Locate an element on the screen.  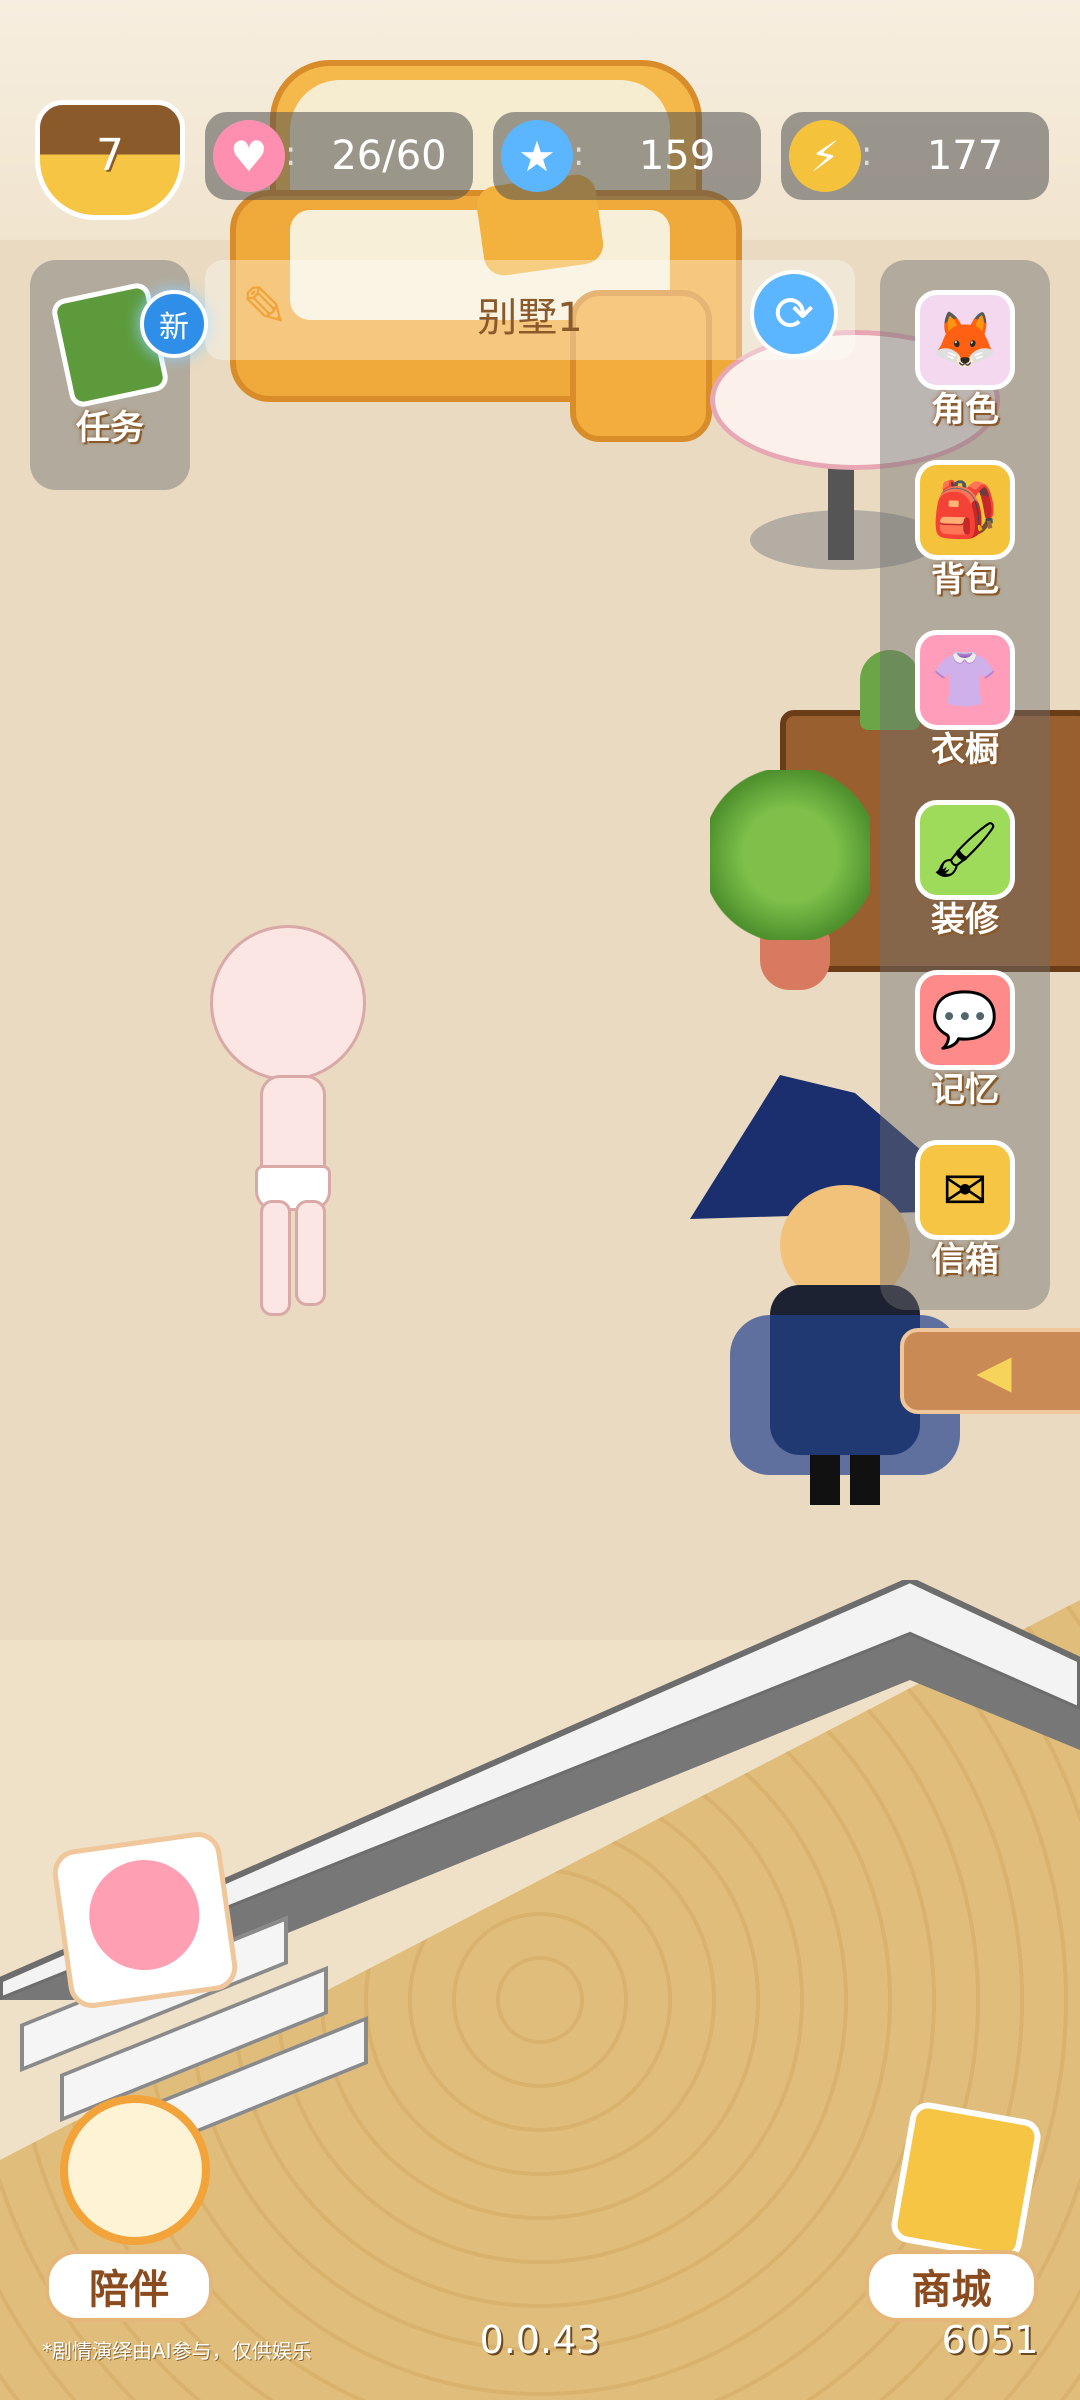
lightning-plus-icon: ⚡ is located at coordinates (825, 156).